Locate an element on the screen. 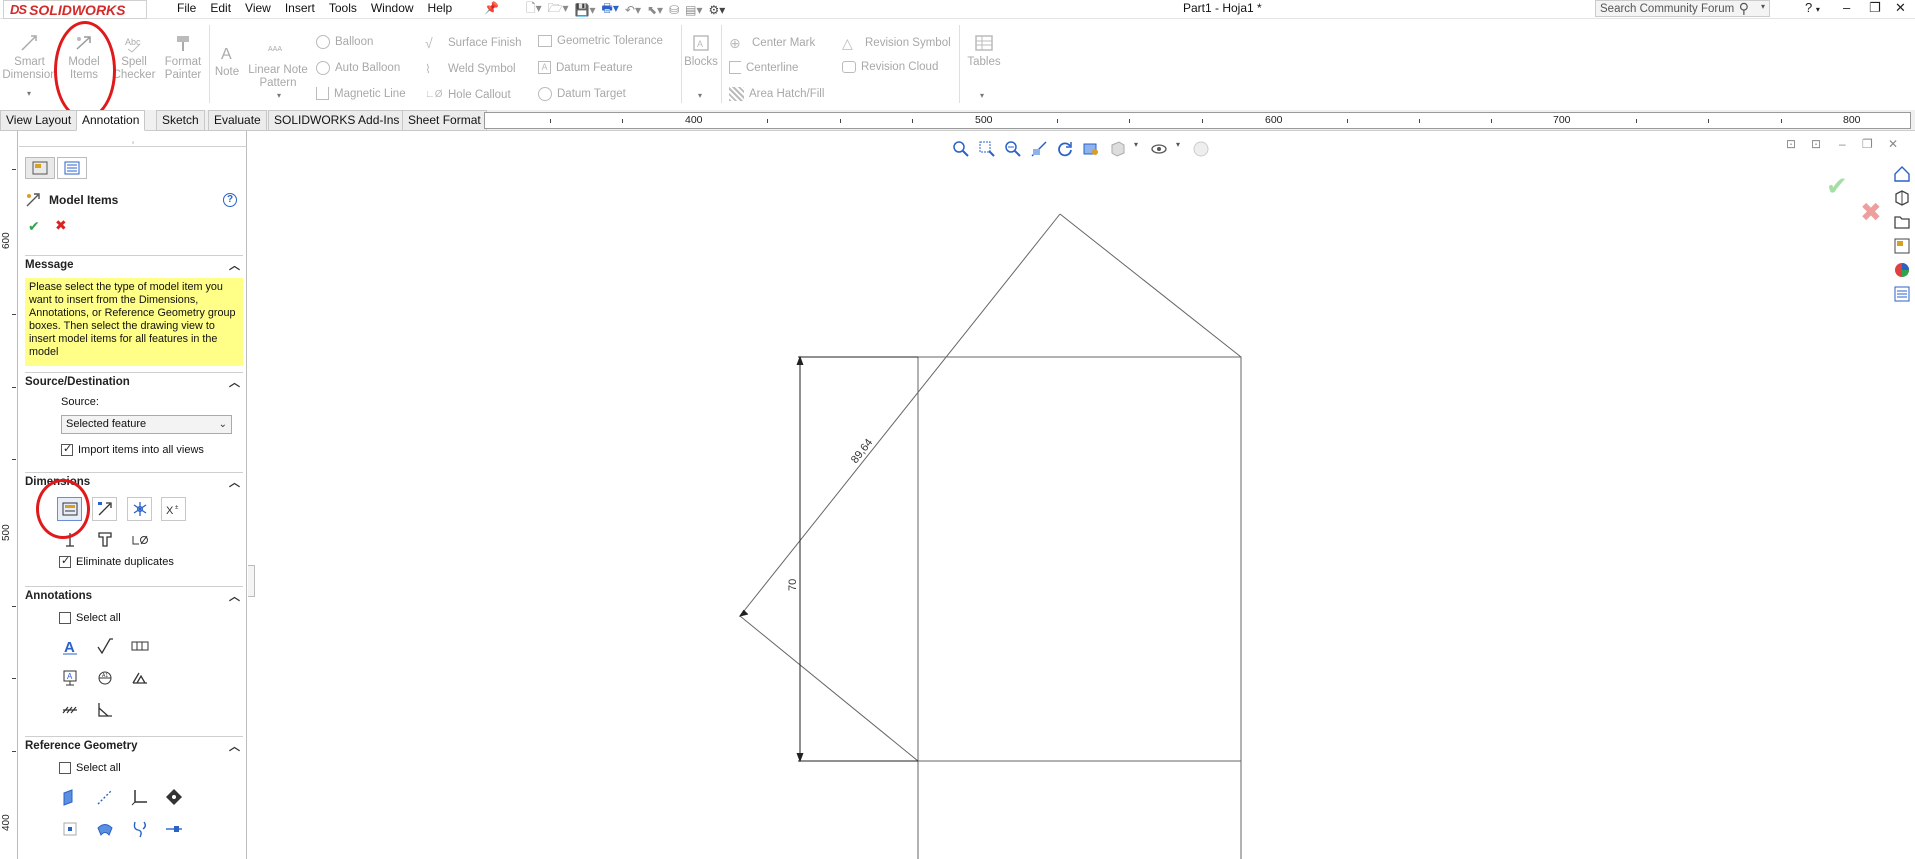  datum-target-button: Datum Target is located at coordinates (582, 94).